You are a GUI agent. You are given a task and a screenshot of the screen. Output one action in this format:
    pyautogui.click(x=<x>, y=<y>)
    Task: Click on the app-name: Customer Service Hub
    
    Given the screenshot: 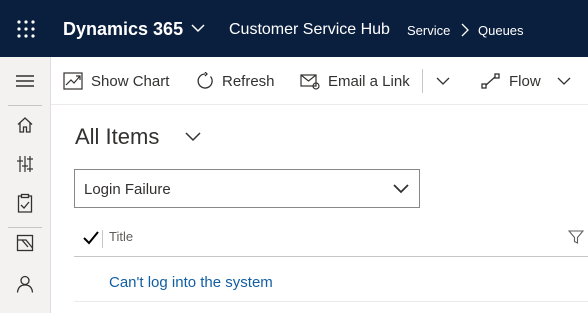 What is the action you would take?
    pyautogui.click(x=309, y=30)
    